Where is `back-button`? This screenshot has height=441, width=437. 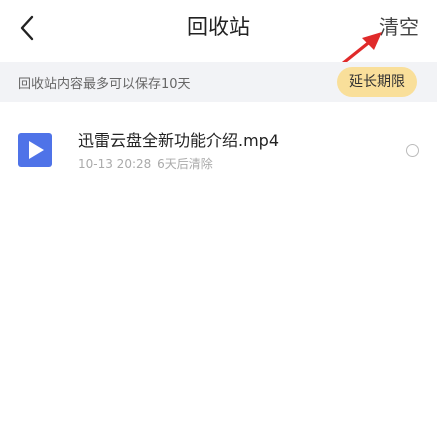
back-button is located at coordinates (28, 28).